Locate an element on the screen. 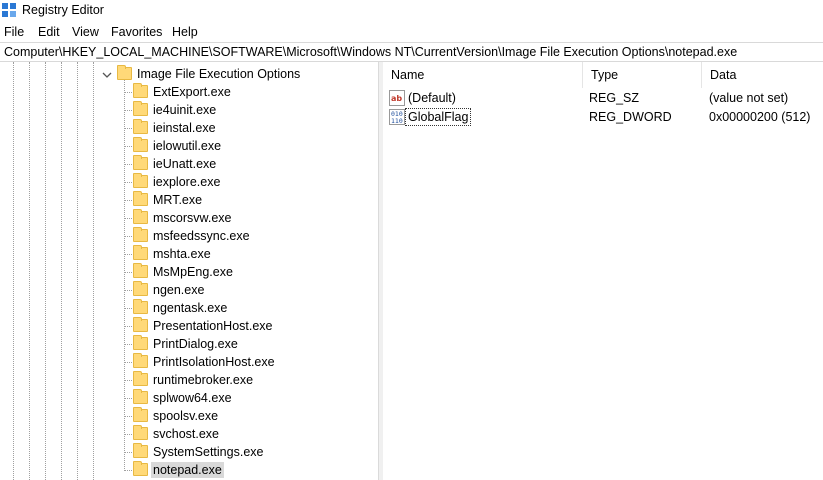 The image size is (823, 480). column-header-type: Type is located at coordinates (642, 75).